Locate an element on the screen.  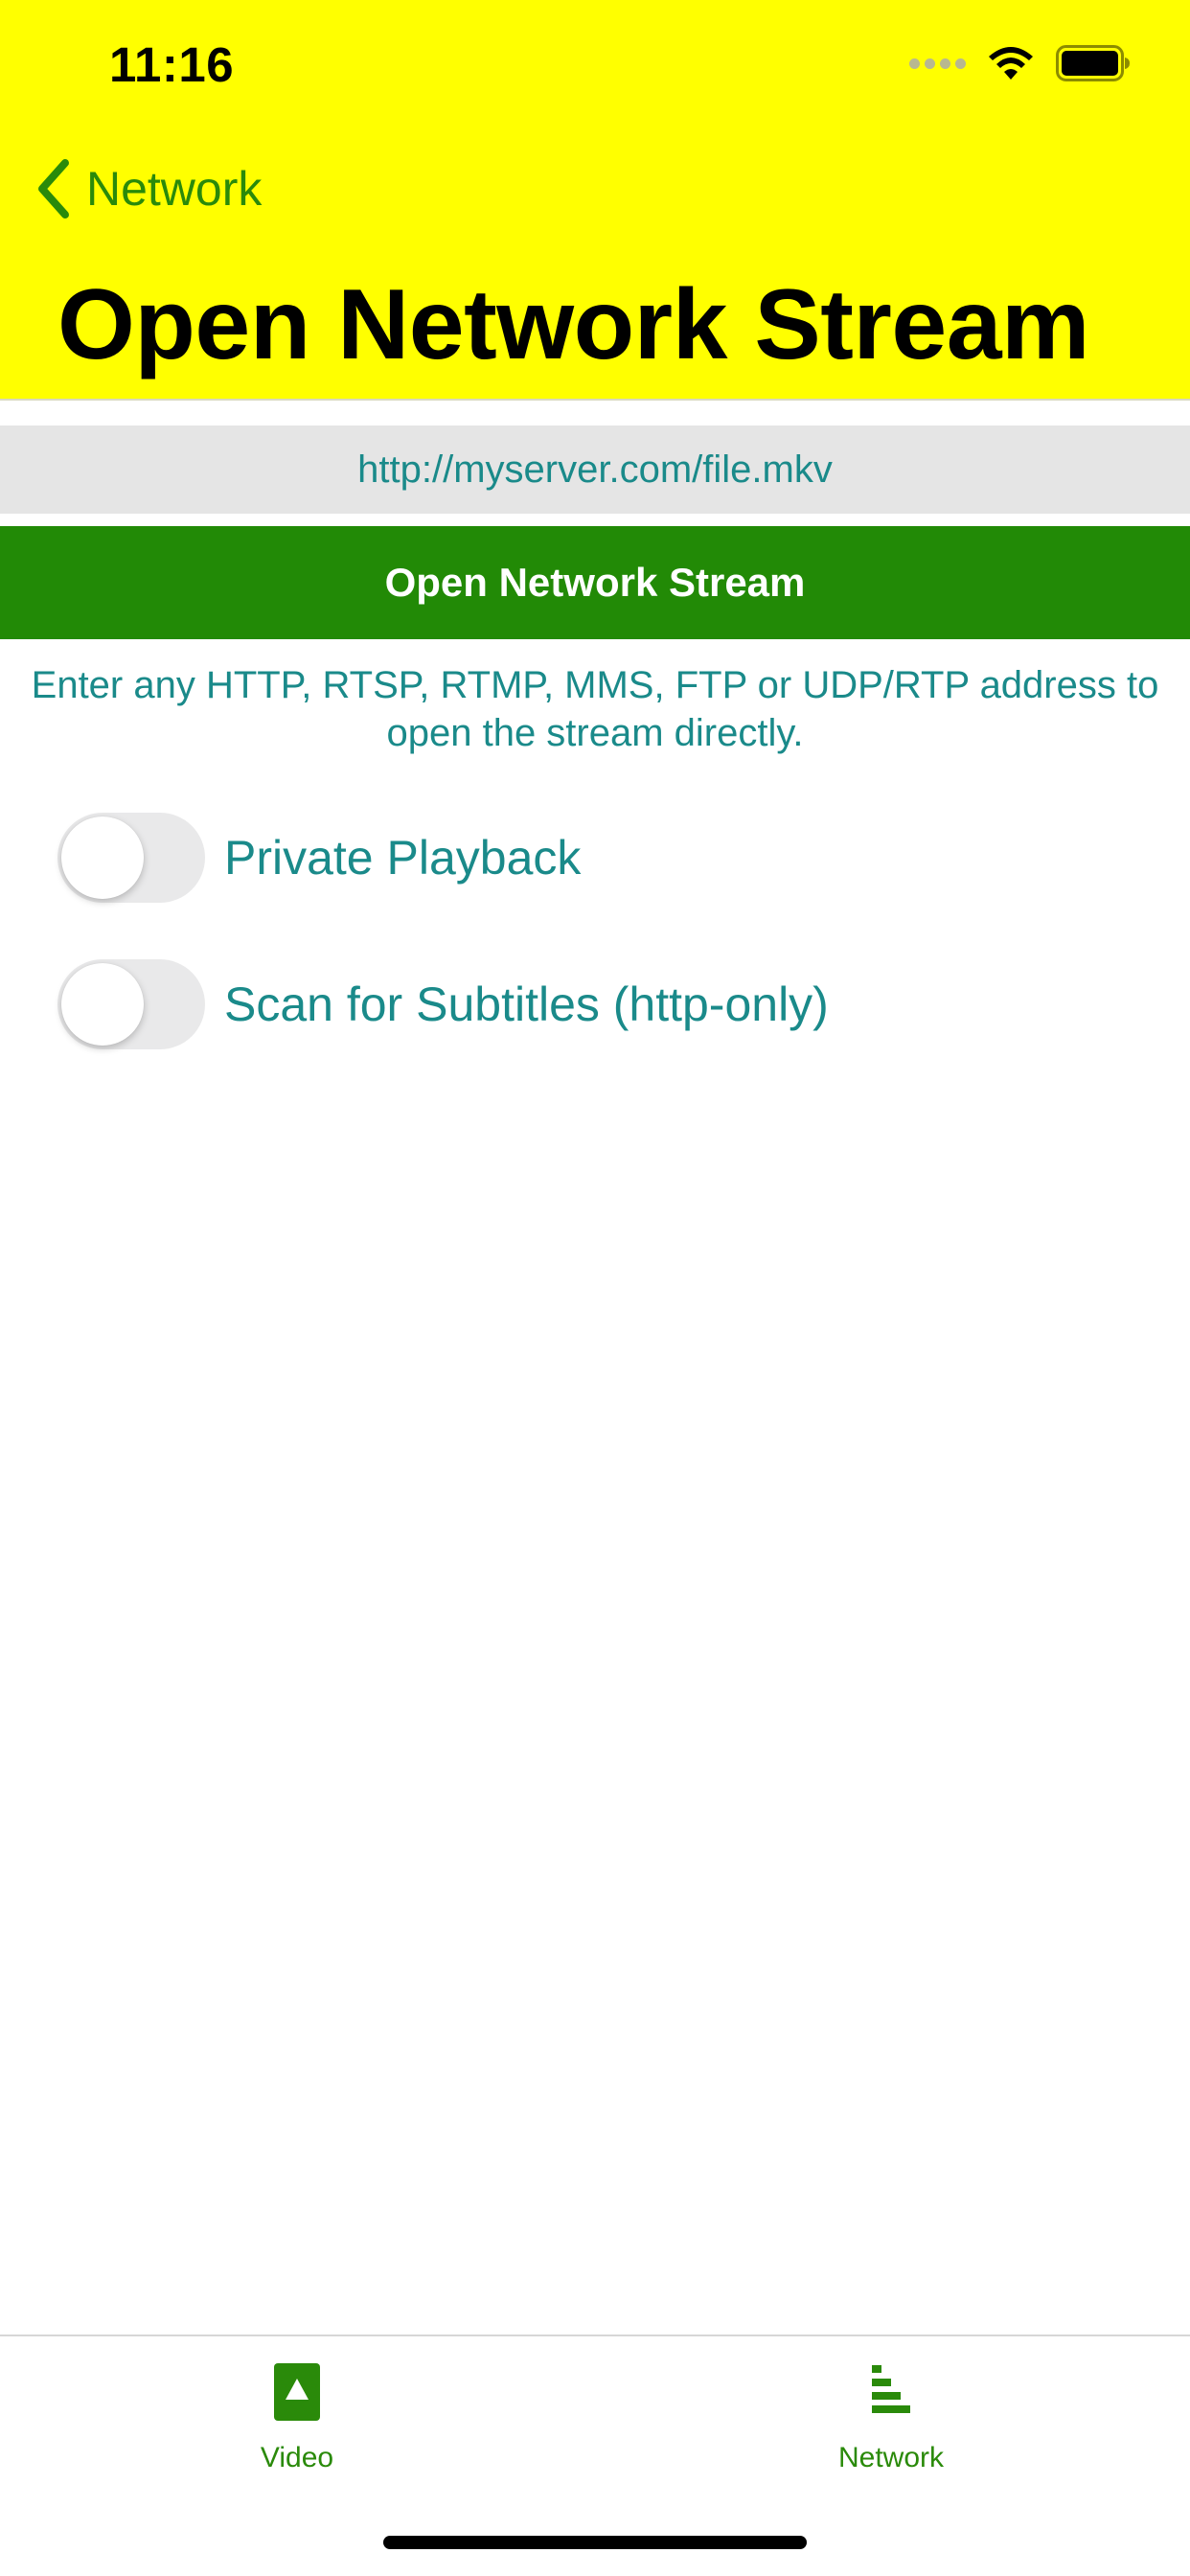
url-input is located at coordinates (595, 470).